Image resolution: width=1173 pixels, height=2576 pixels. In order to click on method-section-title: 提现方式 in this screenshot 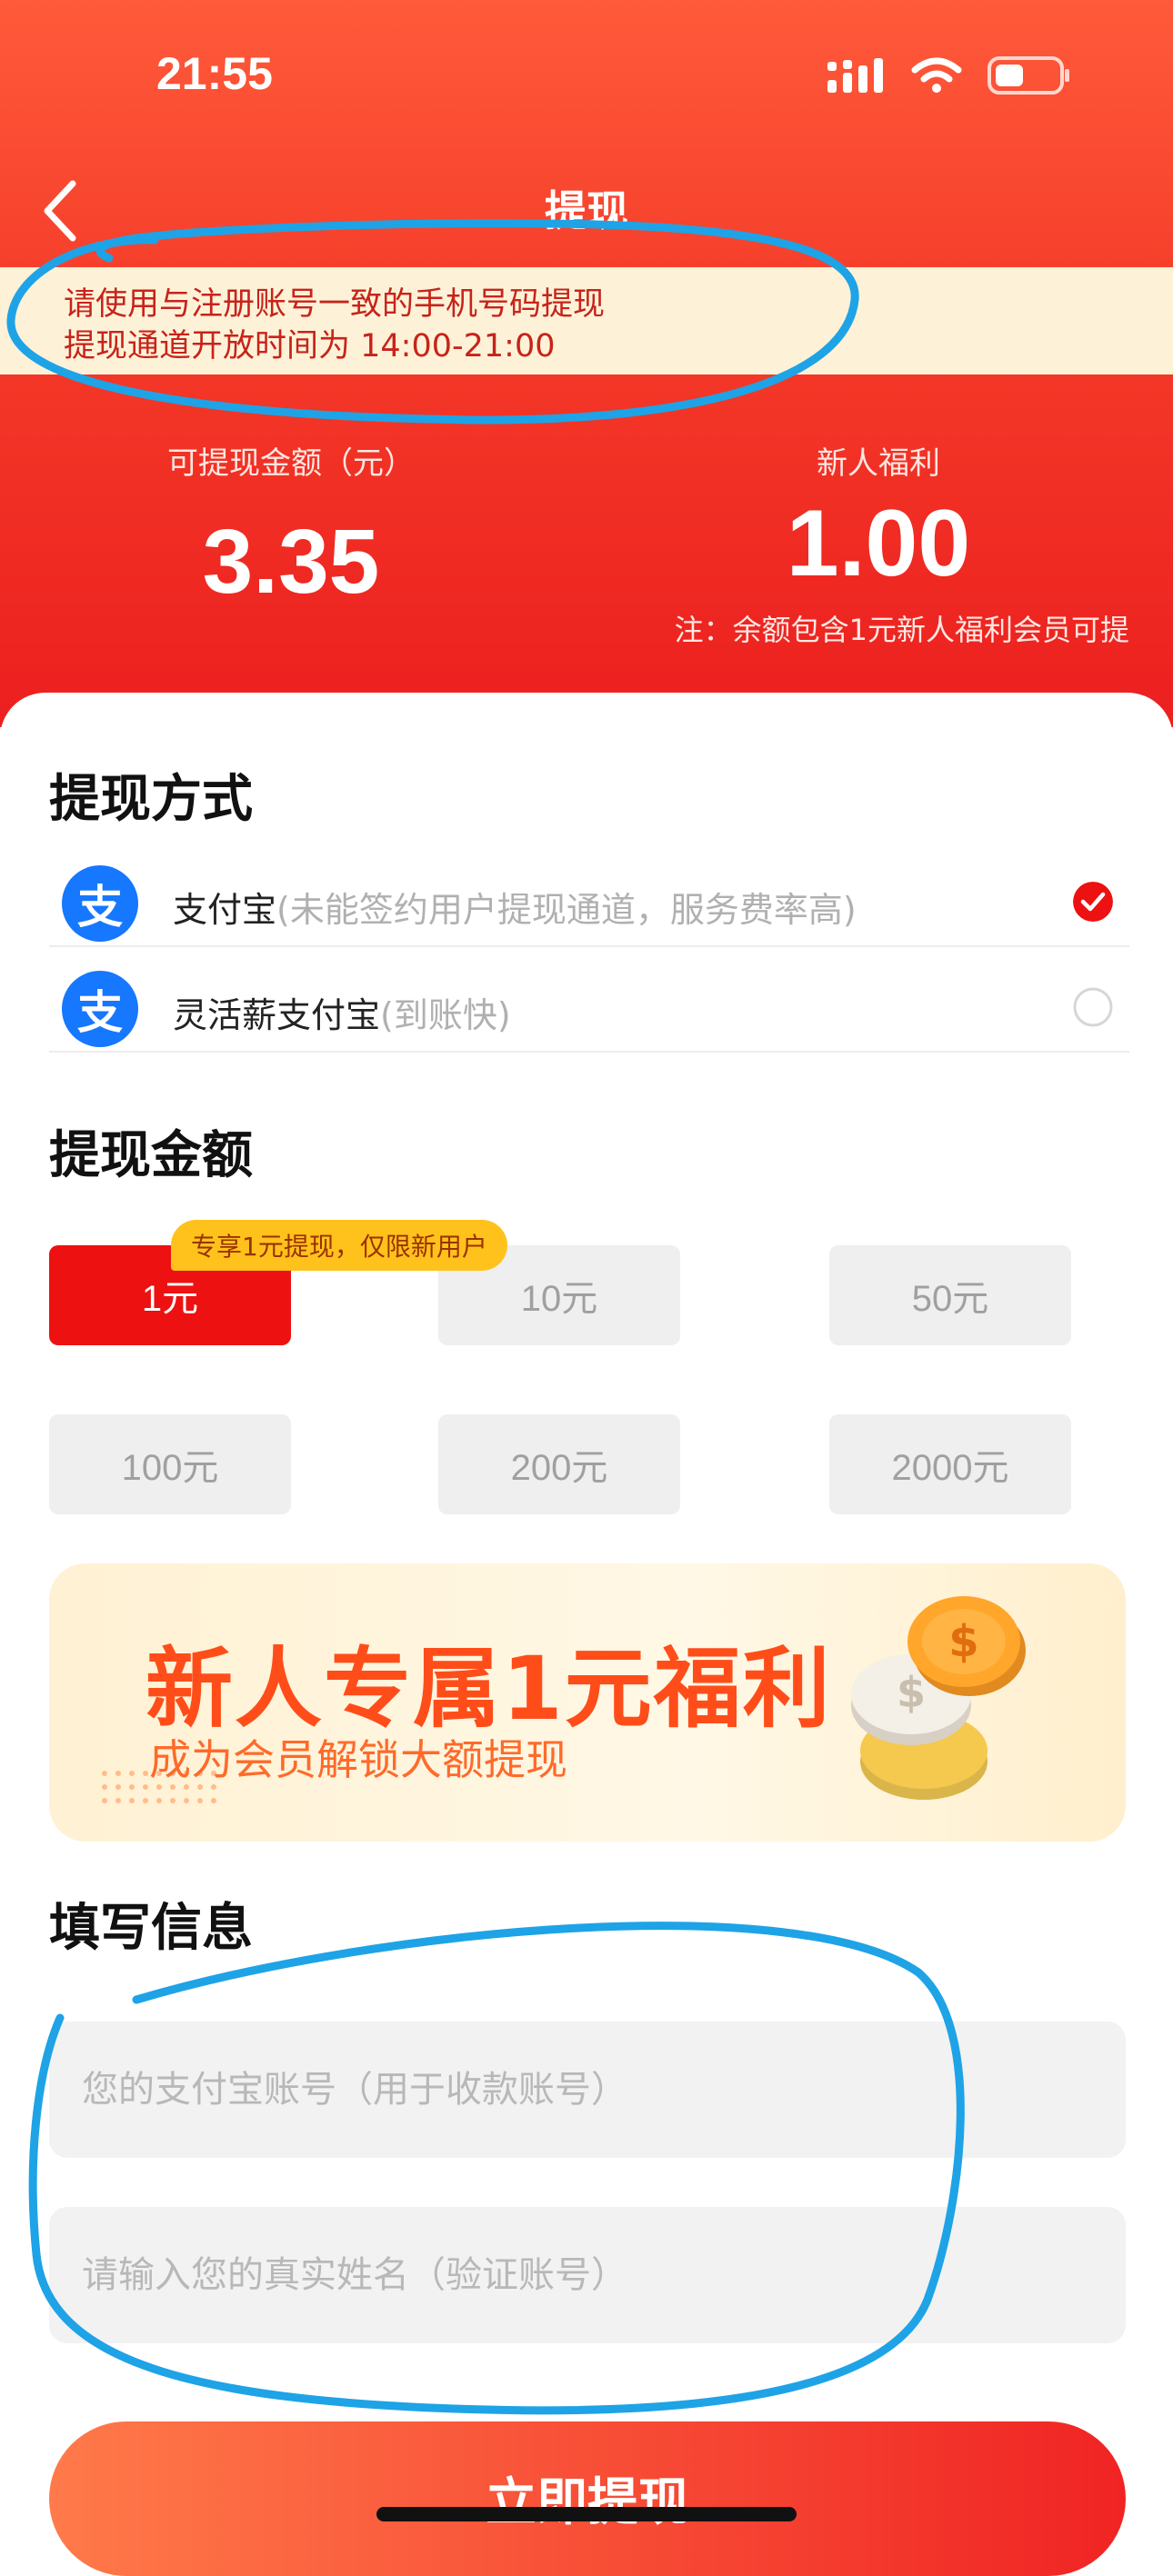, I will do `click(151, 799)`.